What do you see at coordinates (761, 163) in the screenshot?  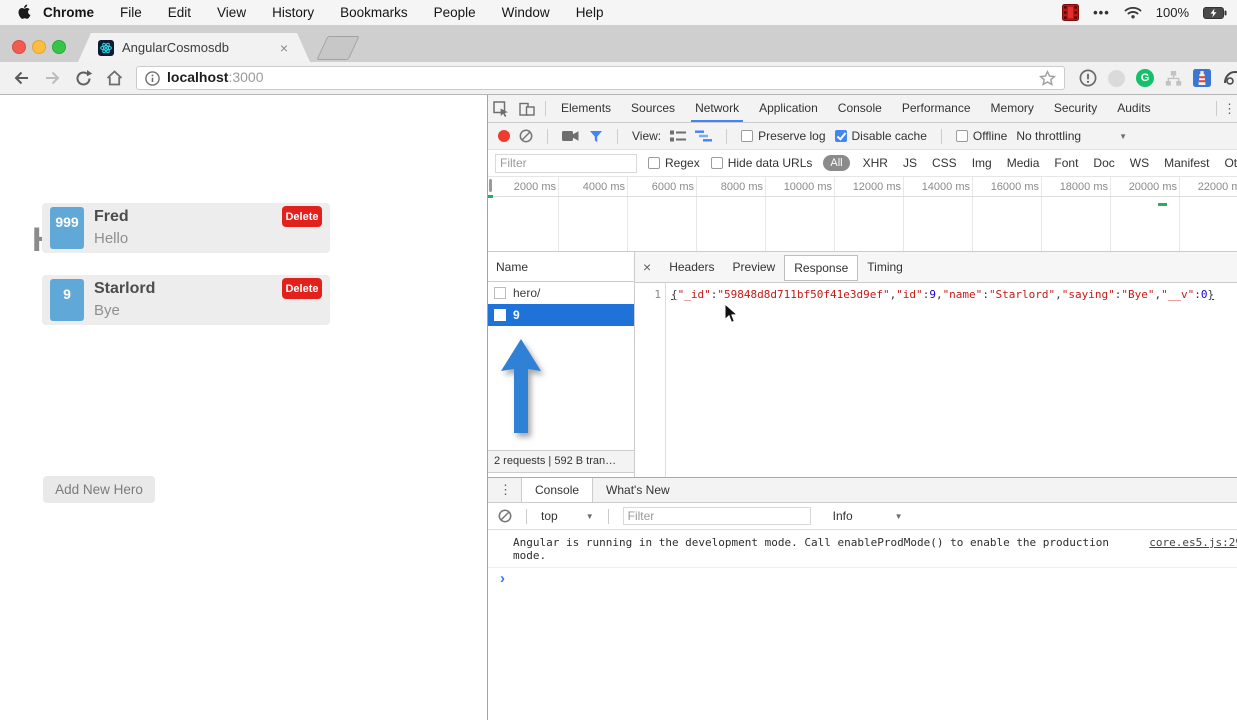 I see `hide-data-urls-checkbox: Hide data URLs` at bounding box center [761, 163].